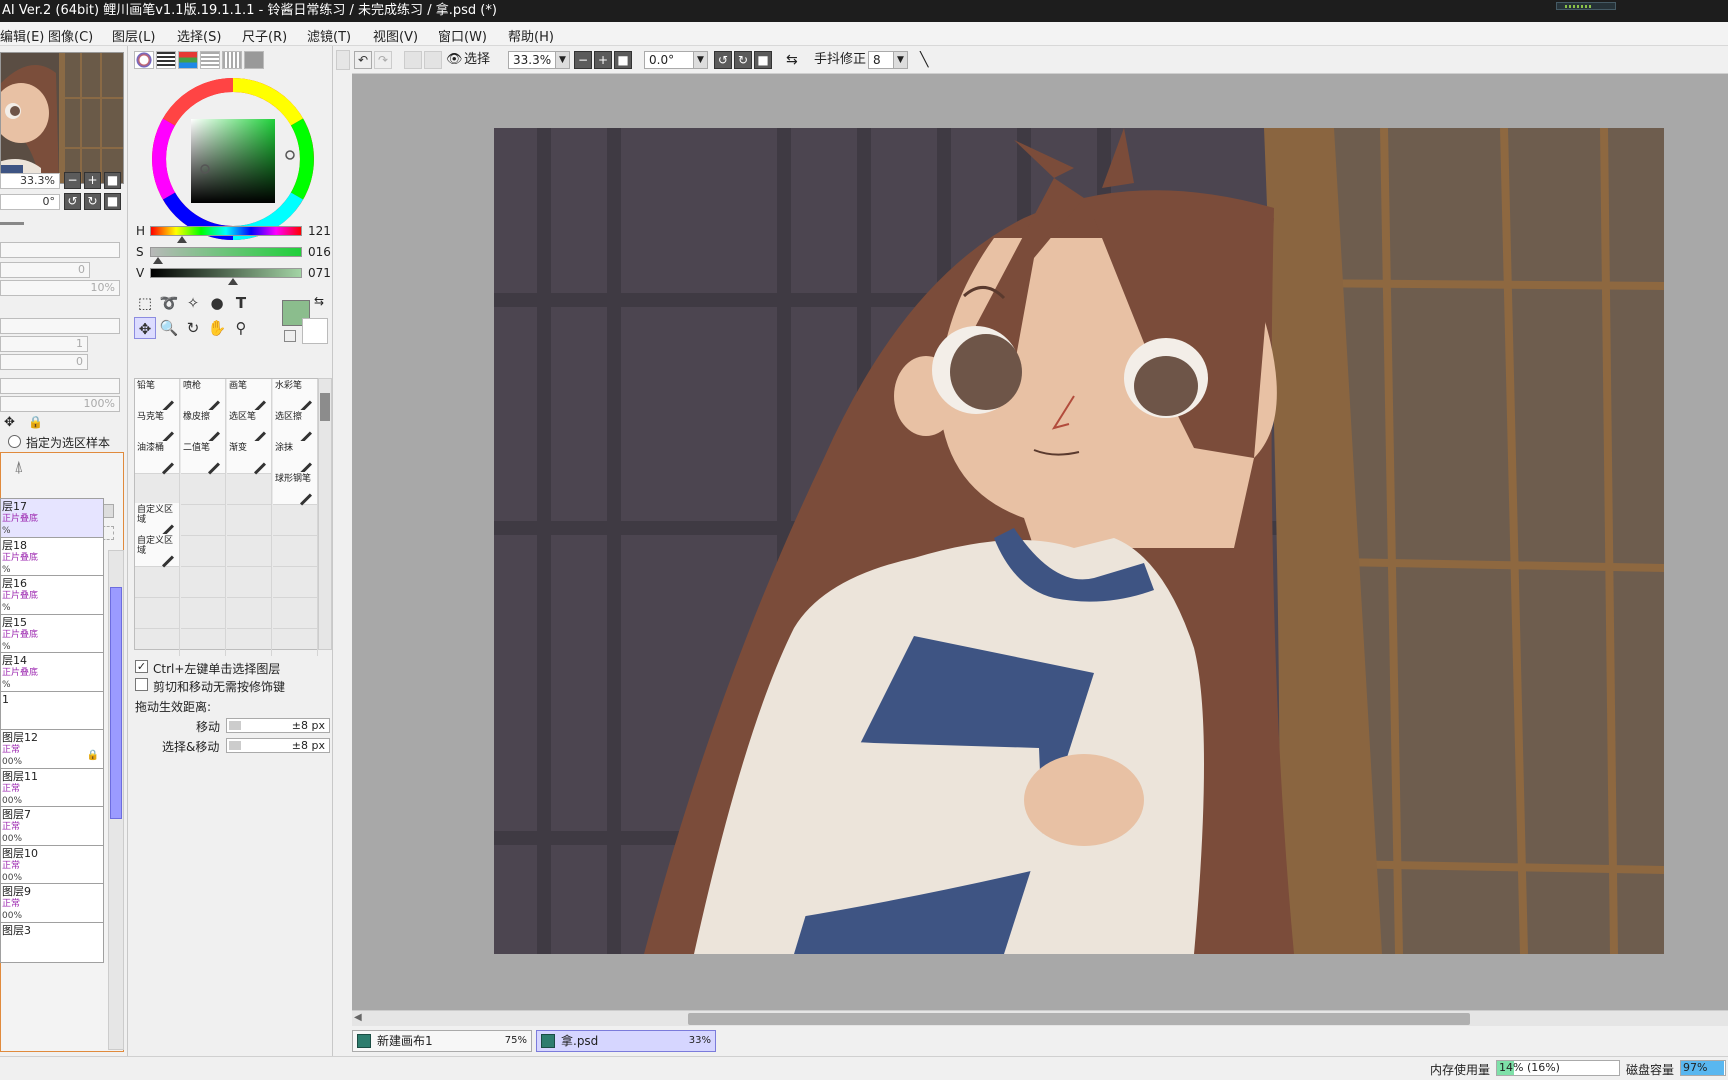 Image resolution: width=1728 pixels, height=1080 pixels. What do you see at coordinates (743, 60) in the screenshot?
I see `rotate-cw-icon: ↻` at bounding box center [743, 60].